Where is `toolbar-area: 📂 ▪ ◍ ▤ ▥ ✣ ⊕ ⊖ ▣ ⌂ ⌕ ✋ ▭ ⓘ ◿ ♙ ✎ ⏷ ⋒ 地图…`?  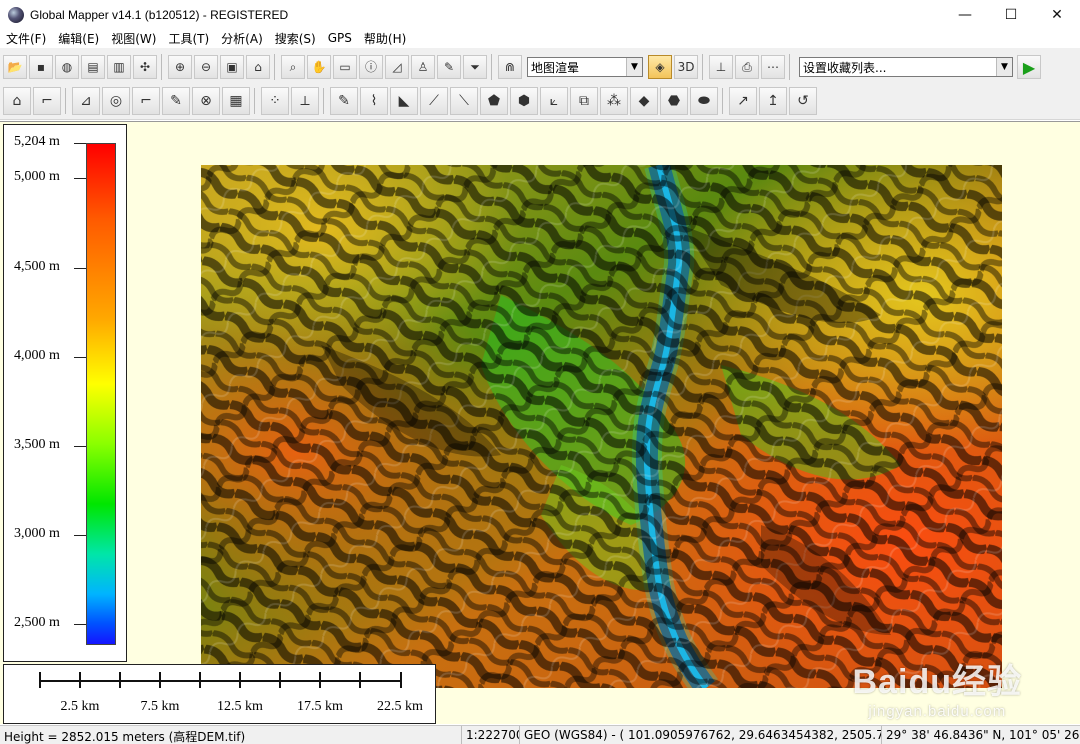
toolbar-area: 📂 ▪ ◍ ▤ ▥ ✣ ⊕ ⊖ ▣ ⌂ ⌕ ✋ ▭ ⓘ ◿ ♙ ✎ ⏷ ⋒ 地图… is located at coordinates (540, 84).